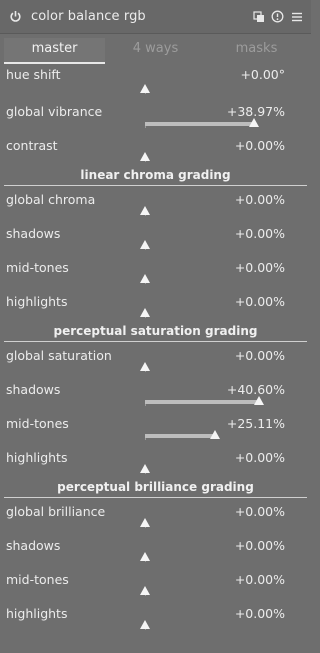 This screenshot has width=320, height=653. Describe the element at coordinates (32, 145) in the screenshot. I see `slider-label: contrast` at that location.